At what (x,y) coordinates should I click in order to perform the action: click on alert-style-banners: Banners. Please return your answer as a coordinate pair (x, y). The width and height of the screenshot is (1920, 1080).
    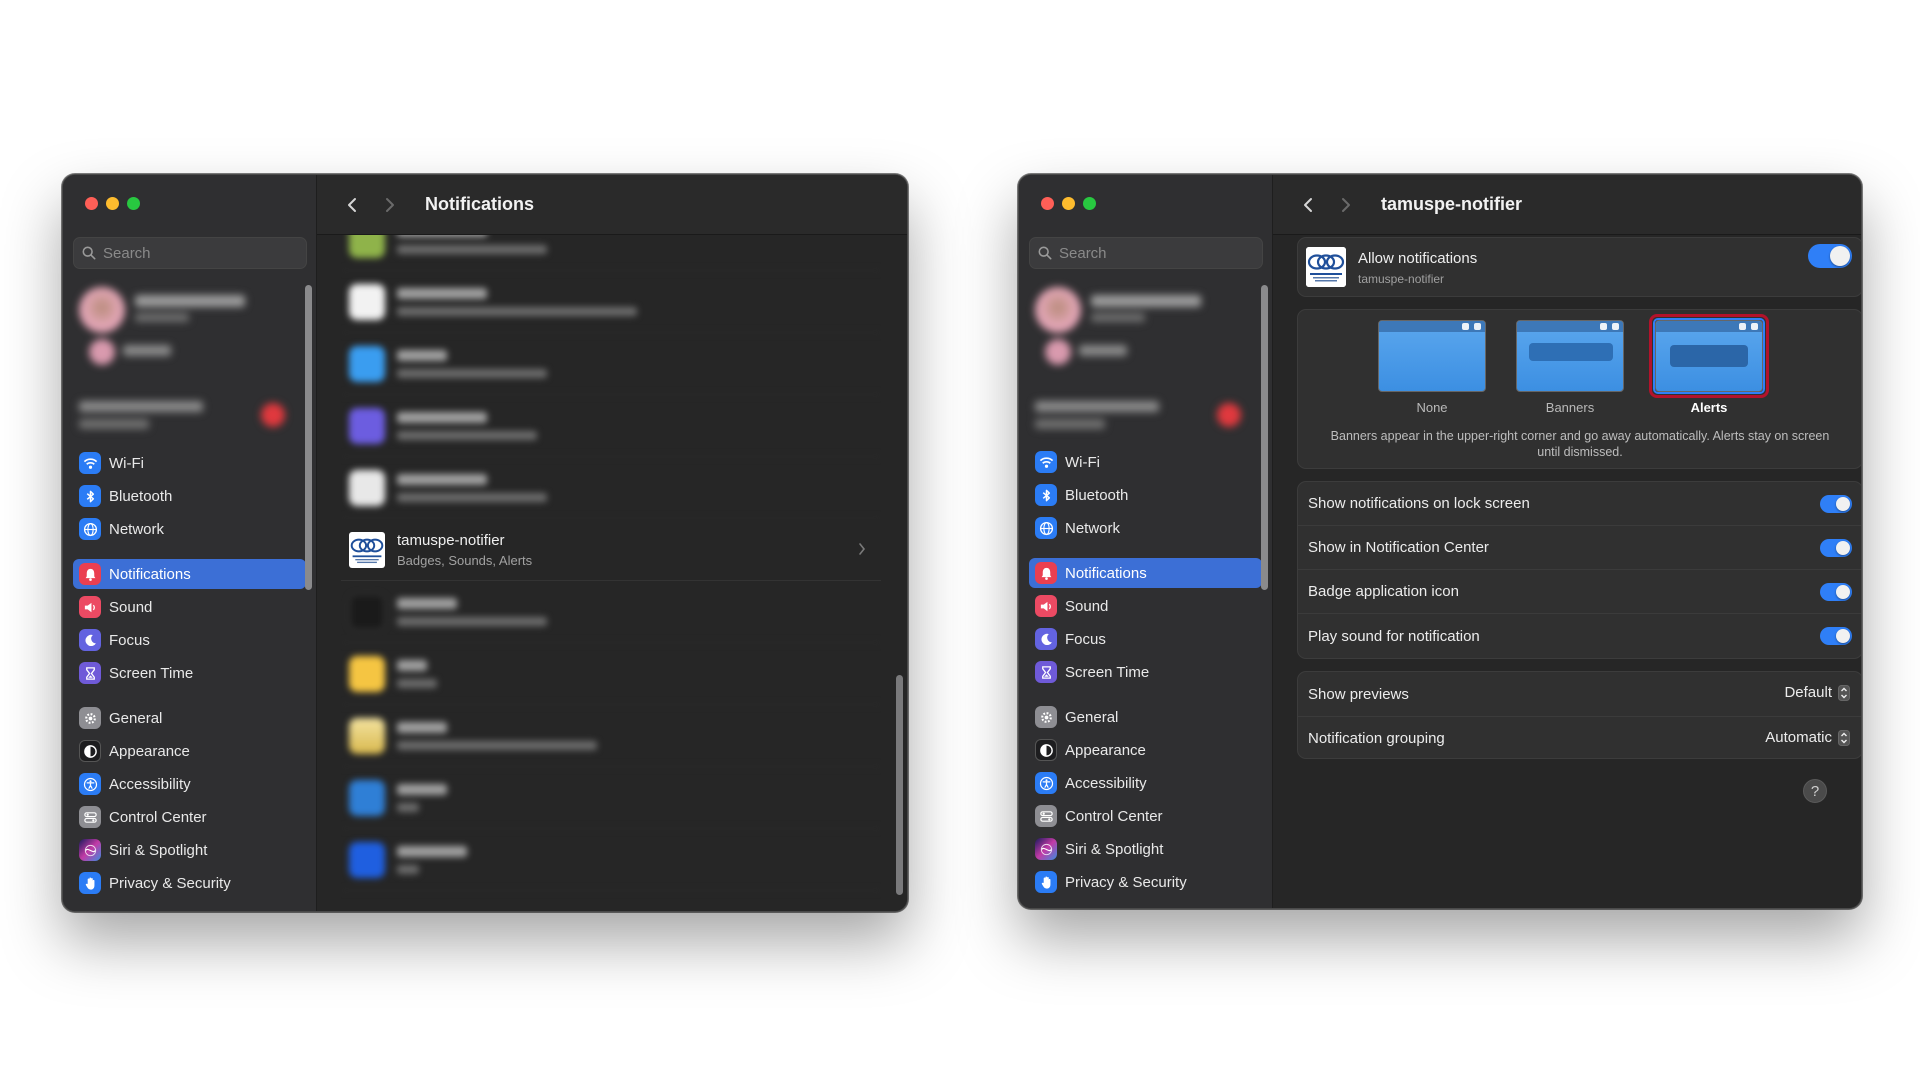
    Looking at the image, I should click on (1570, 367).